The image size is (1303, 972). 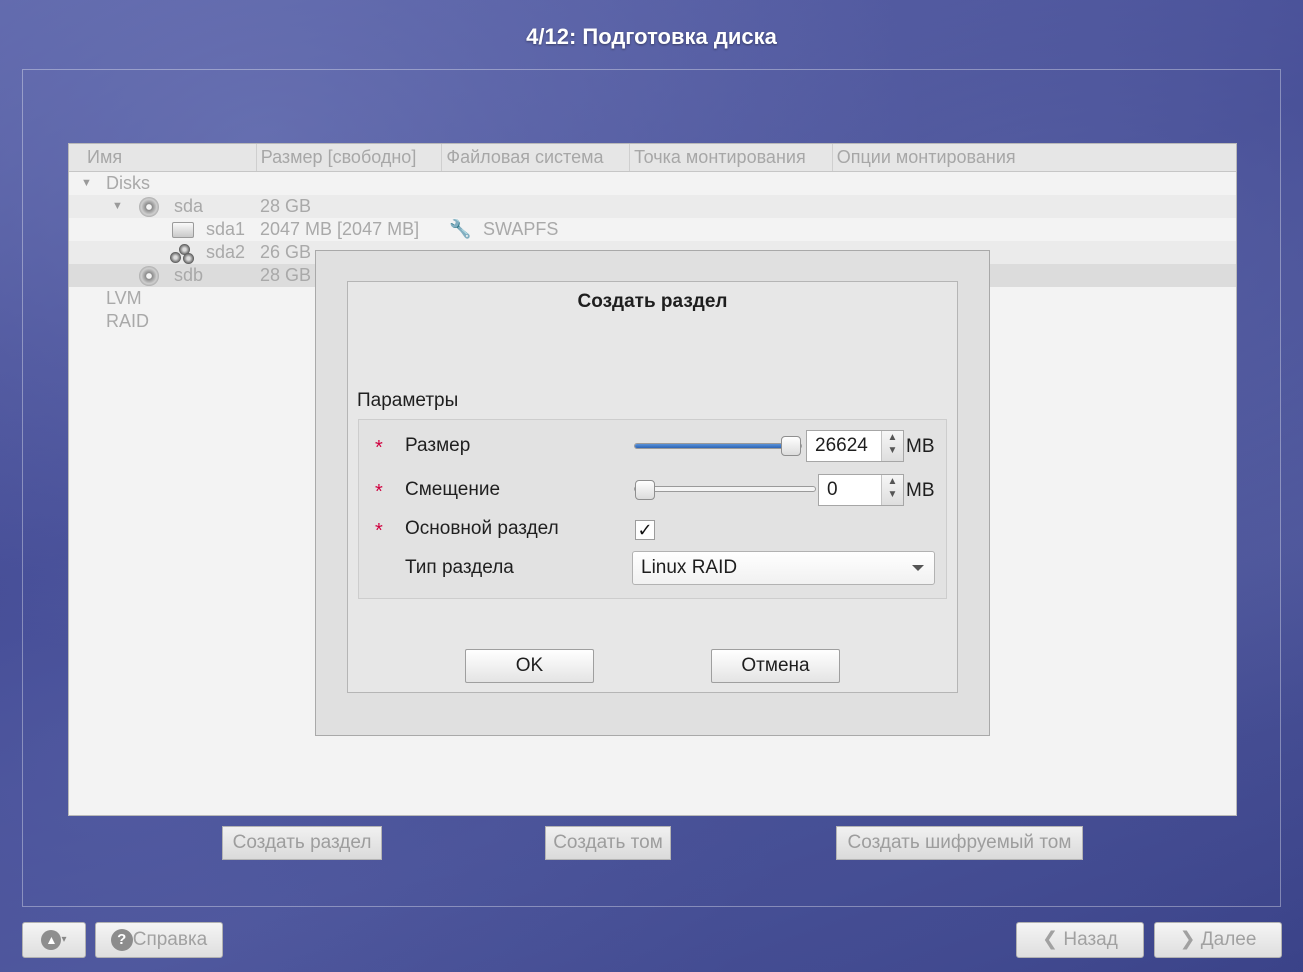 I want to click on size-unit: MB, so click(x=920, y=446).